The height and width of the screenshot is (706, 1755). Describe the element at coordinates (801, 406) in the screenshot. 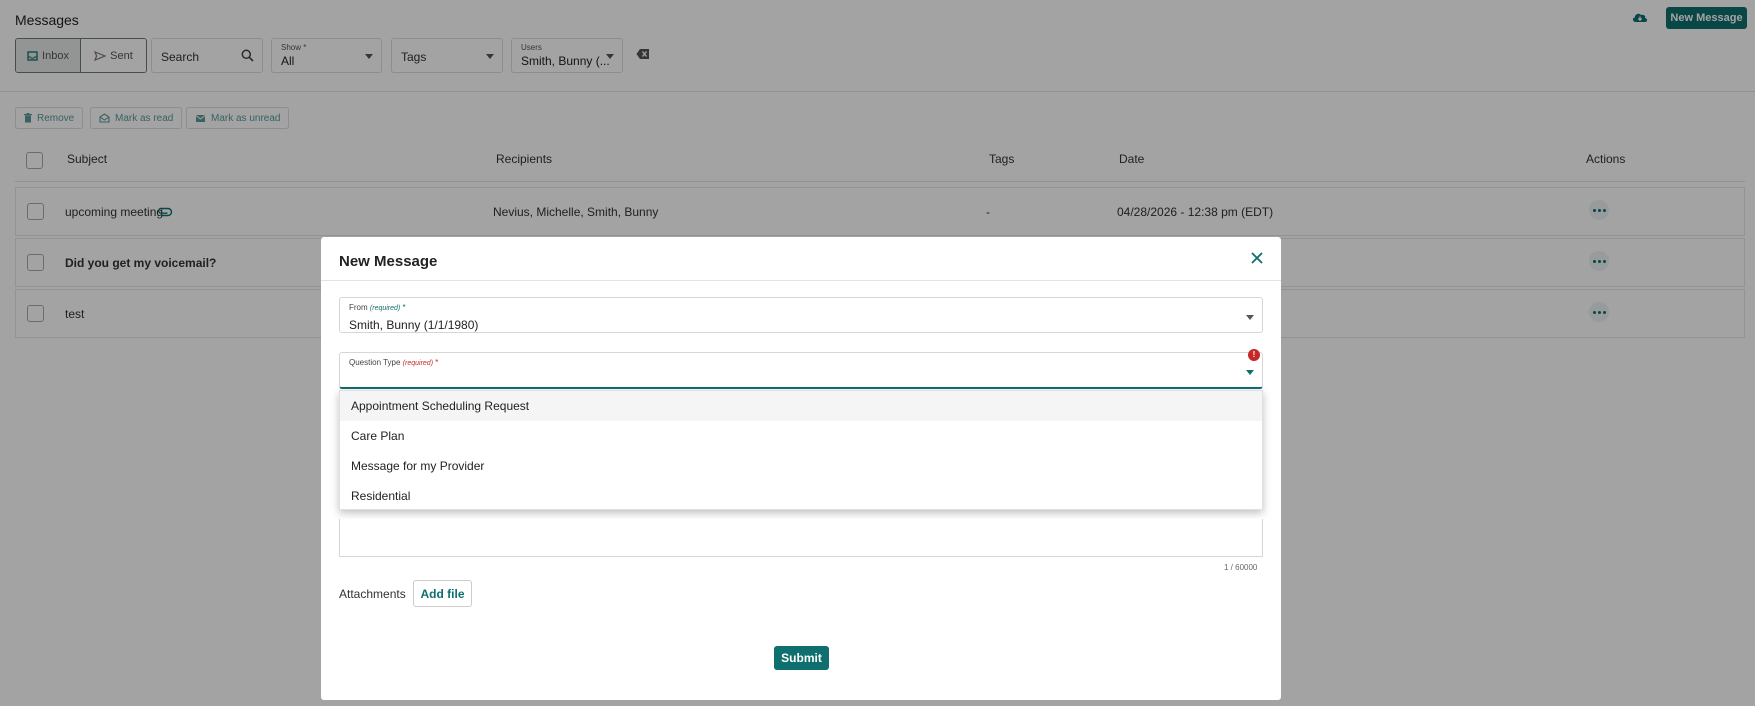

I see `option-appointment-scheduling: Appointment Scheduling Request` at that location.